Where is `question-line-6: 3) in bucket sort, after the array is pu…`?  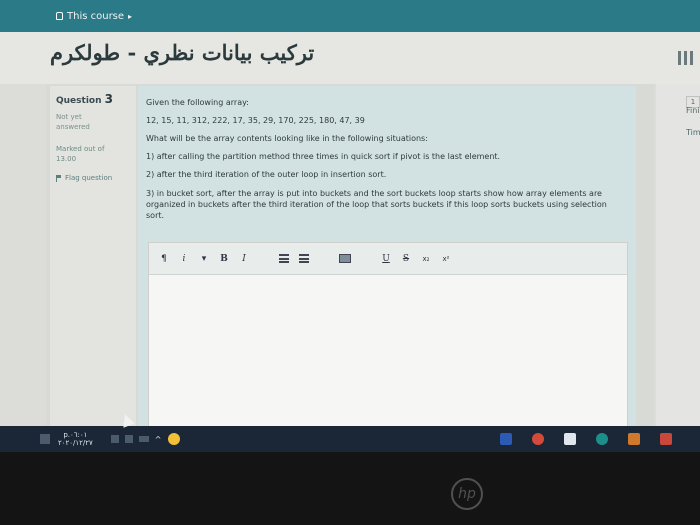 question-line-6: 3) in bucket sort, after the array is pu… is located at coordinates (376, 204).